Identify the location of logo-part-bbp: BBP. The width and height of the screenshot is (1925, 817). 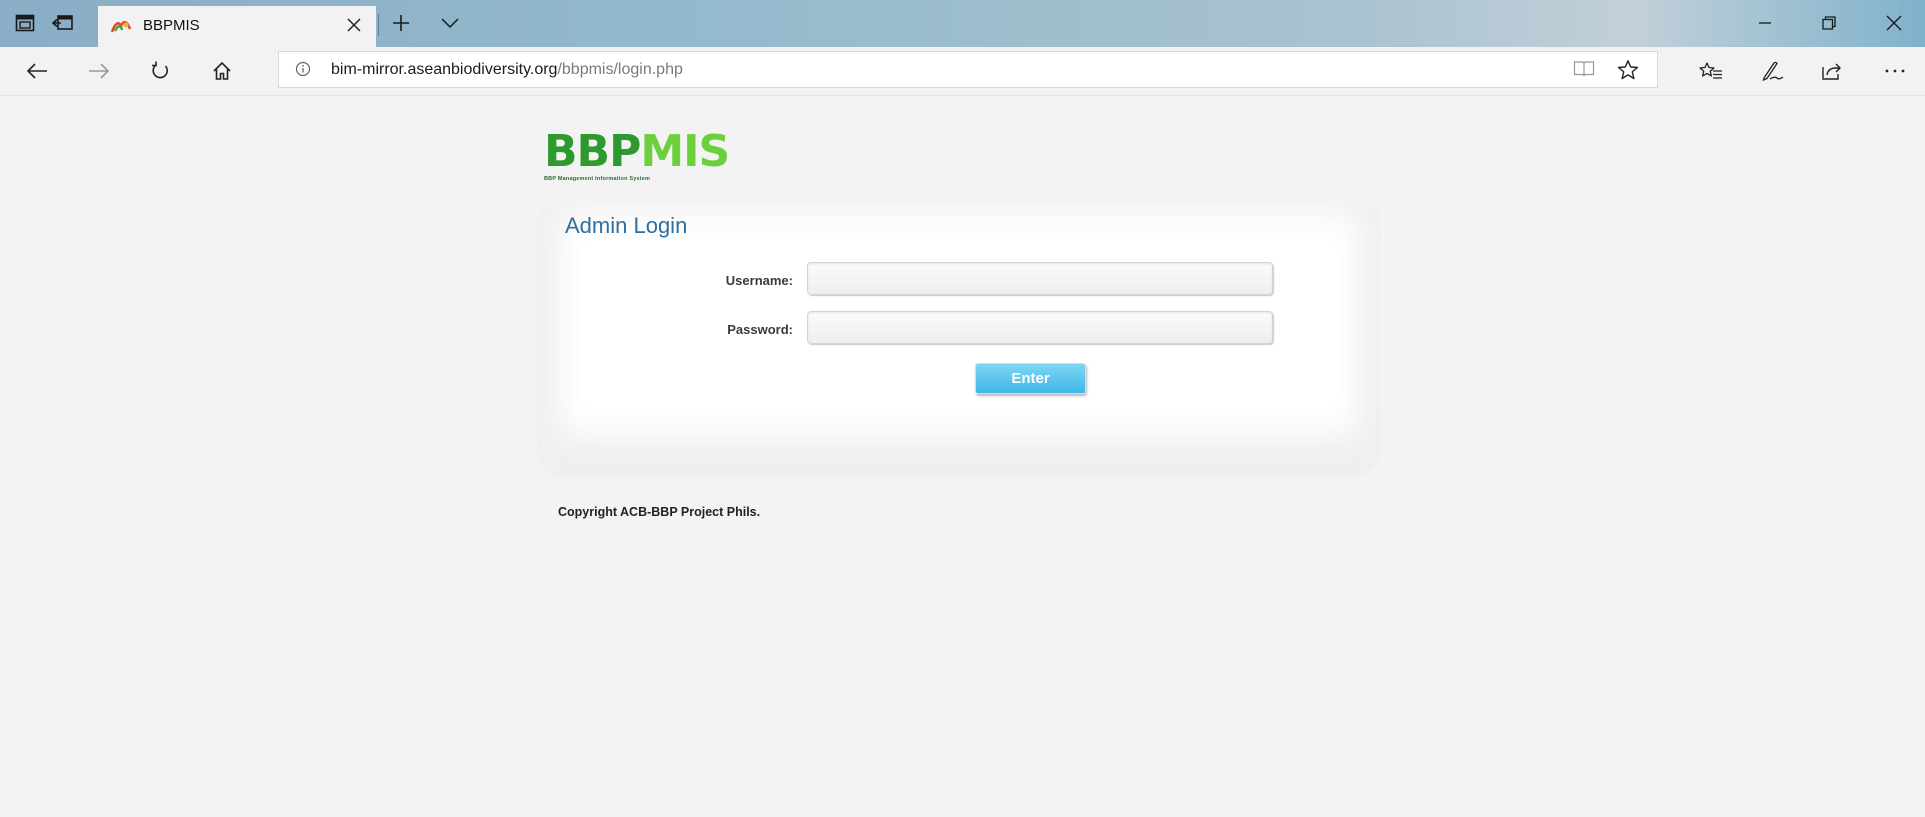
(592, 151).